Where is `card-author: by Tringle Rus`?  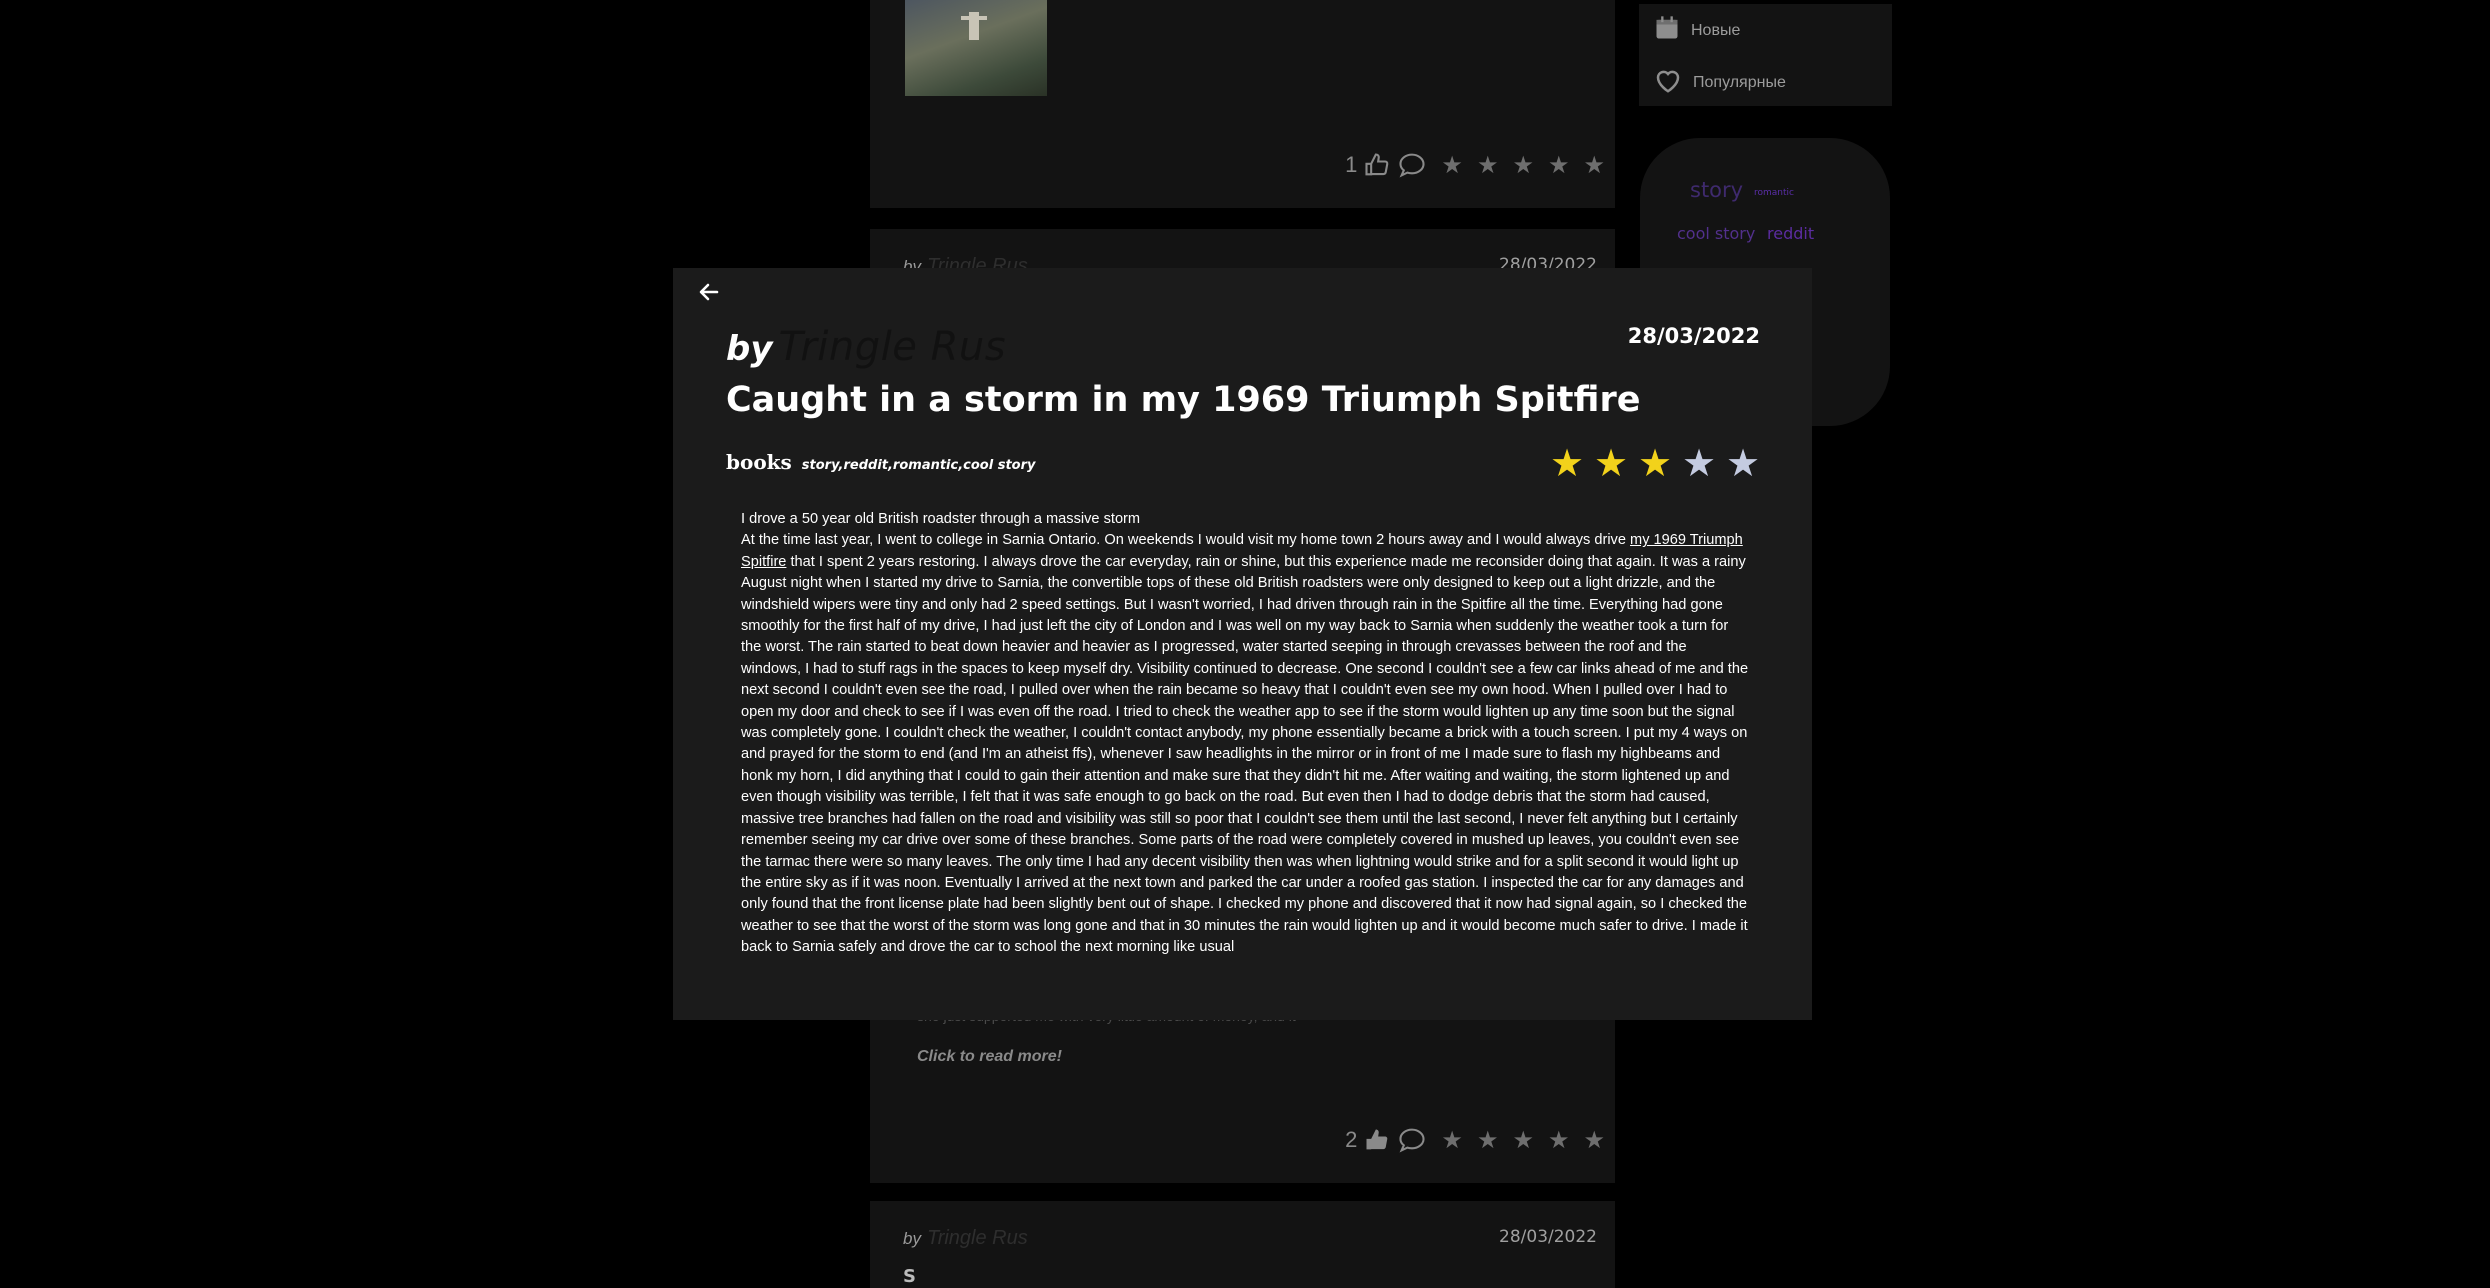
card-author: by Tringle Rus is located at coordinates (965, 1238).